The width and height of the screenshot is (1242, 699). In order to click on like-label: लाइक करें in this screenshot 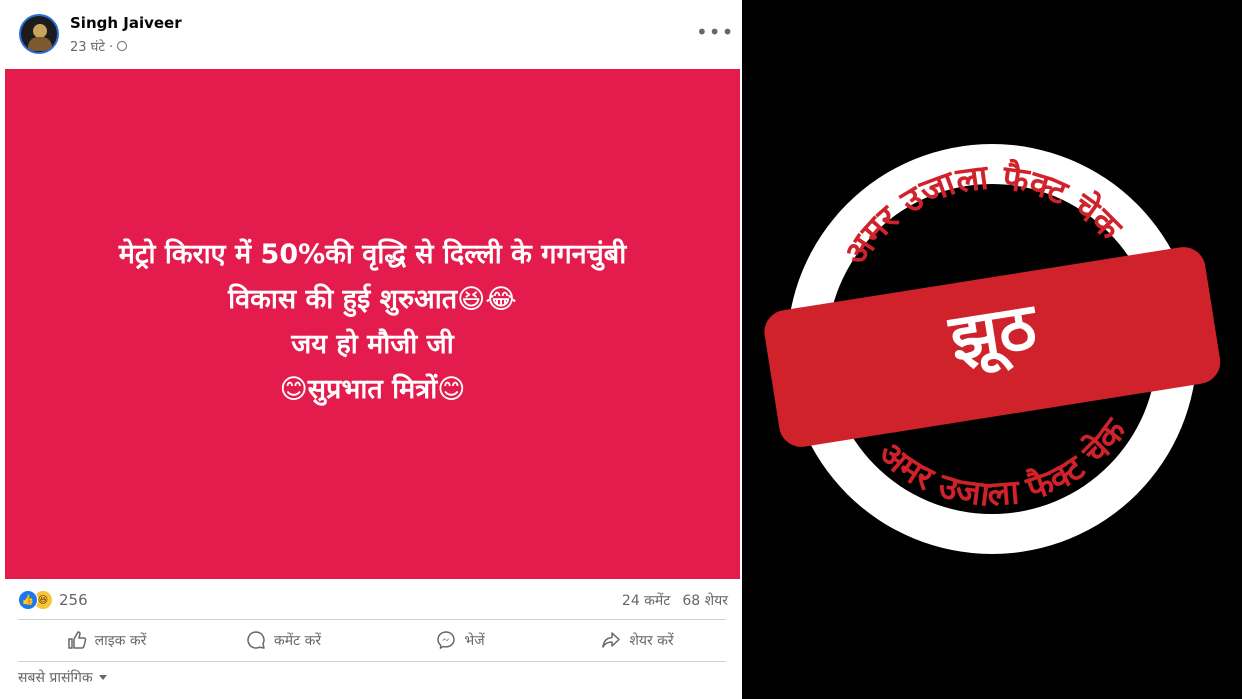, I will do `click(120, 640)`.